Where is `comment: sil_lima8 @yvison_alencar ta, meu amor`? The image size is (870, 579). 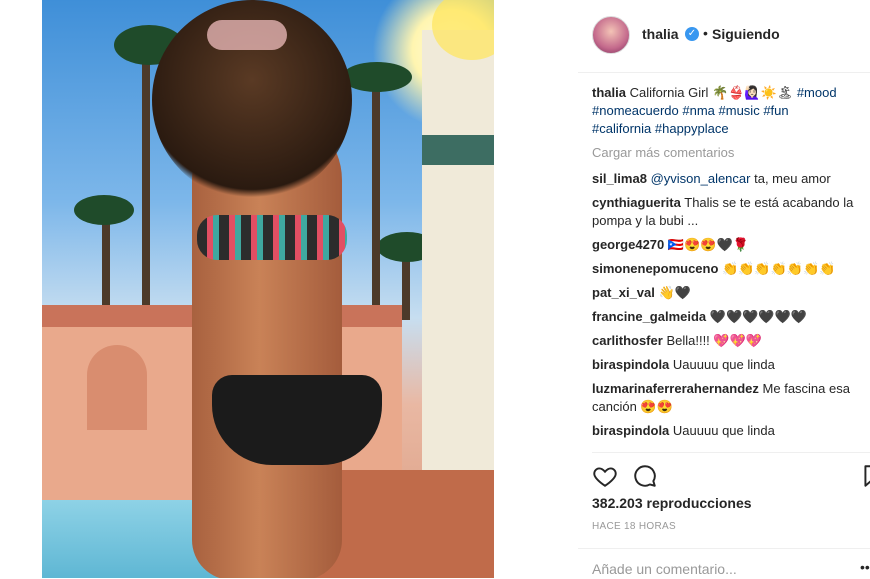 comment: sil_lima8 @yvison_alencar ta, meu amor is located at coordinates (731, 179).